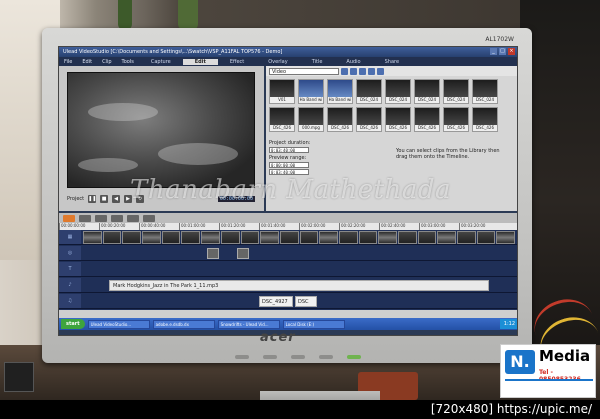 This screenshot has width=600, height=419. What do you see at coordinates (75, 199) in the screenshot?
I see `preview-mode: Project` at bounding box center [75, 199].